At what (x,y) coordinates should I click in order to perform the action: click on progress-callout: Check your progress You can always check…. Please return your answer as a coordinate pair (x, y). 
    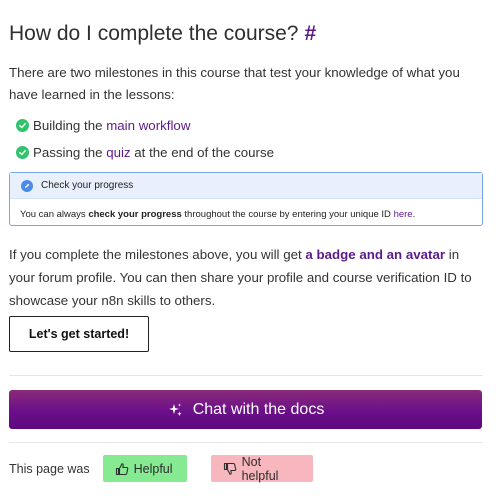
    Looking at the image, I should click on (246, 199).